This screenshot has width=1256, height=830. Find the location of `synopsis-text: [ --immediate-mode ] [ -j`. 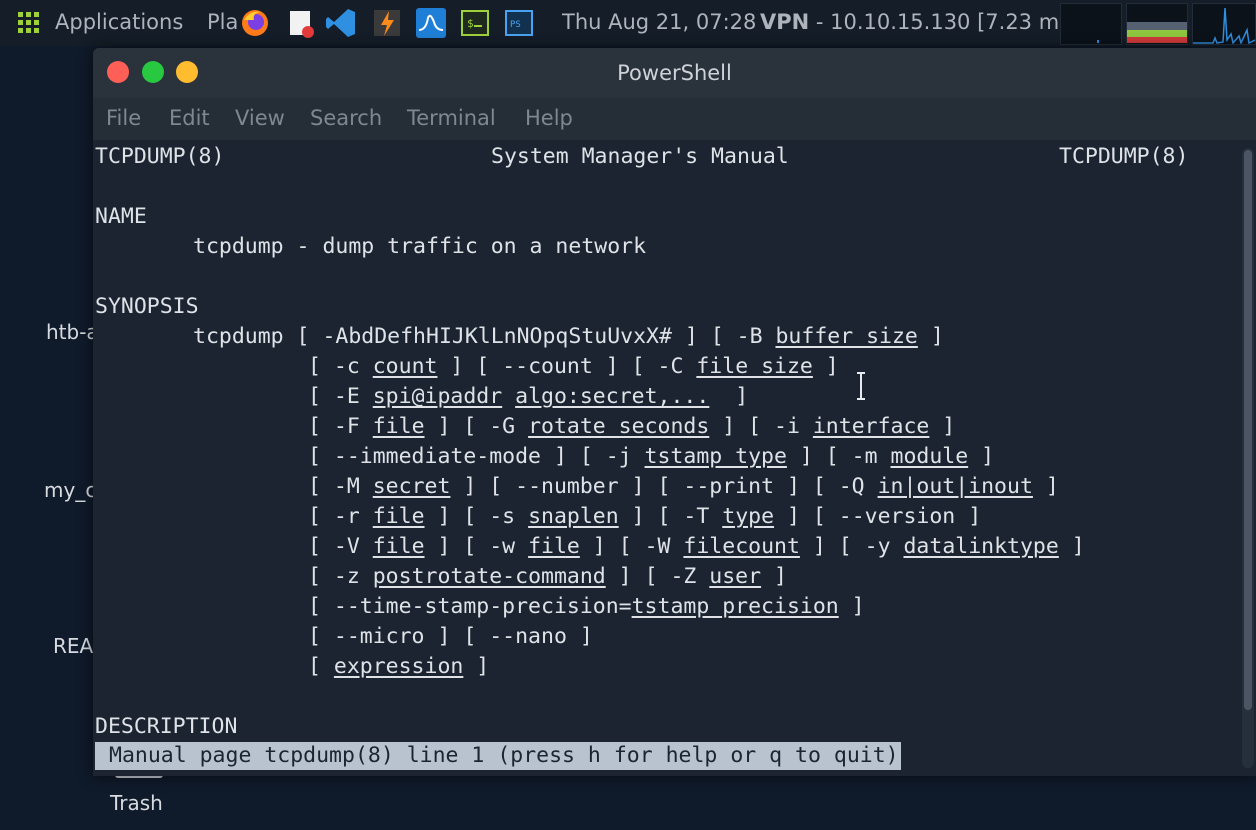

synopsis-text: [ --immediate-mode ] [ -j is located at coordinates (476, 456).